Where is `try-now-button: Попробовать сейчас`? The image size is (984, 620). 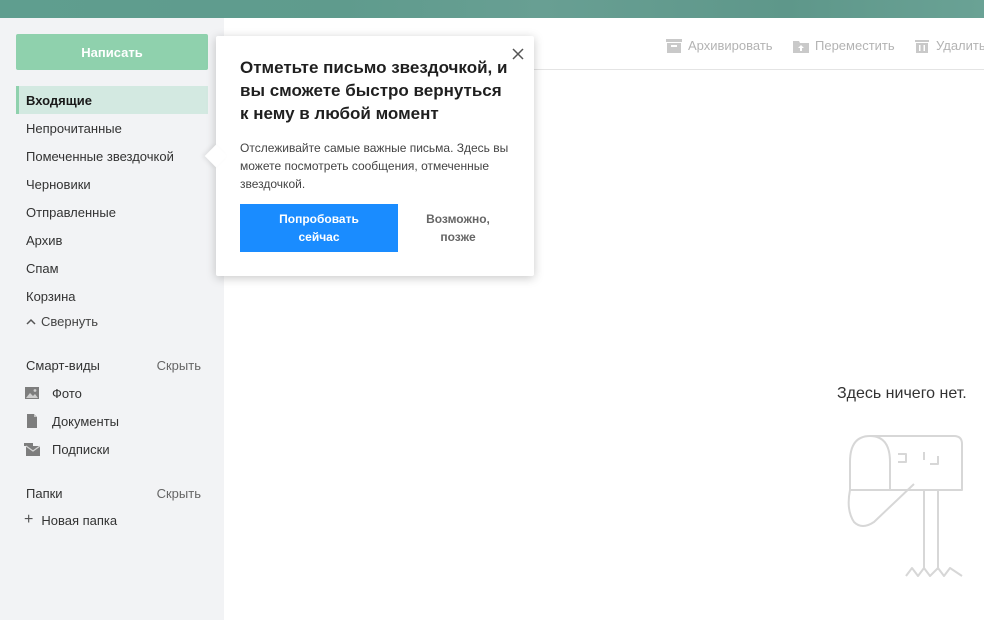 try-now-button: Попробовать сейчас is located at coordinates (319, 228).